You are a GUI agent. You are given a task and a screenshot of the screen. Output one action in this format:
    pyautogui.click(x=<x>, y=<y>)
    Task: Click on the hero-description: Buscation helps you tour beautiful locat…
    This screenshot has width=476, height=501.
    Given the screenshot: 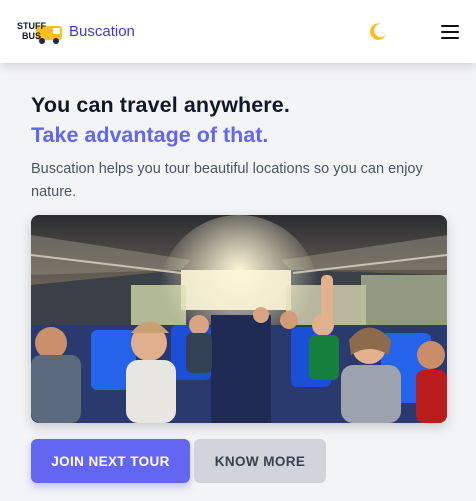 What is the action you would take?
    pyautogui.click(x=227, y=180)
    